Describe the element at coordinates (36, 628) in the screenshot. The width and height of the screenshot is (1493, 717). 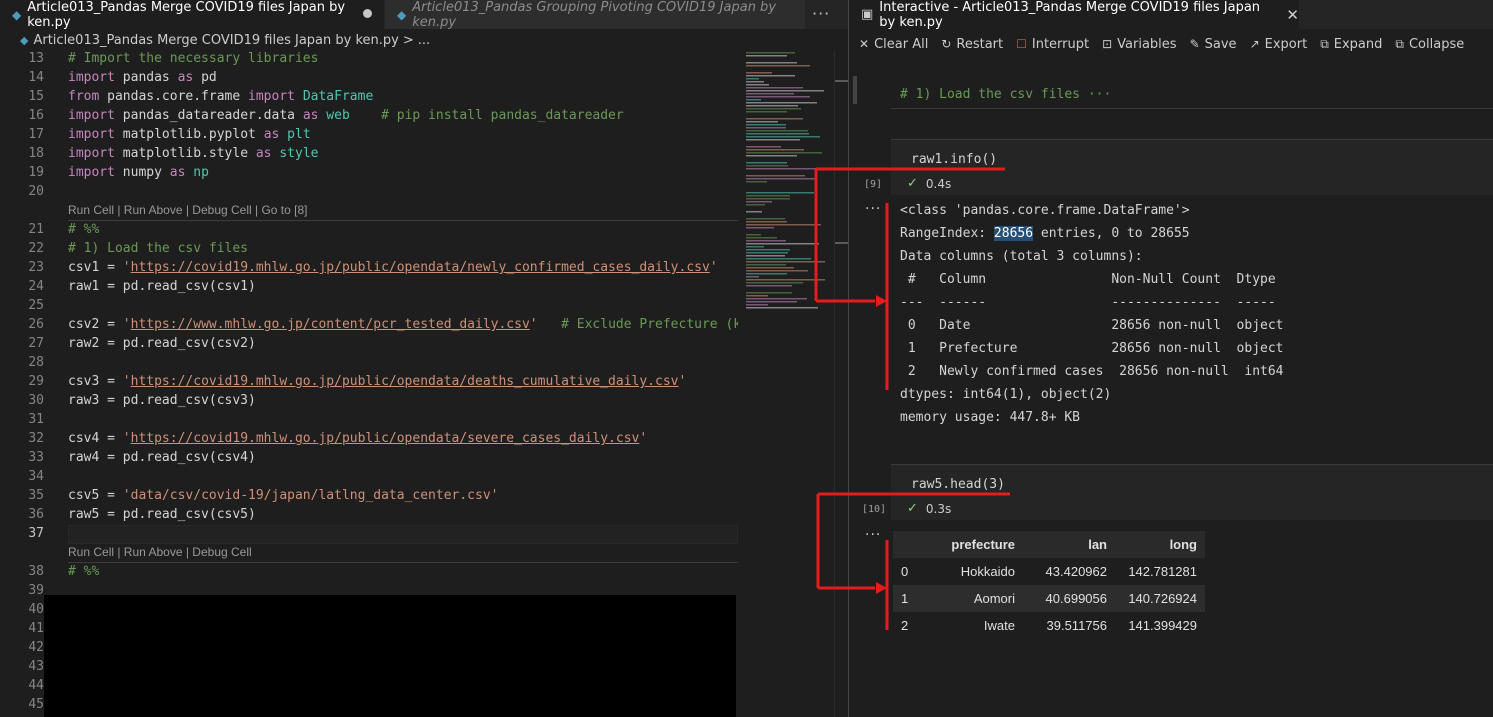
I see `line-number: 41` at that location.